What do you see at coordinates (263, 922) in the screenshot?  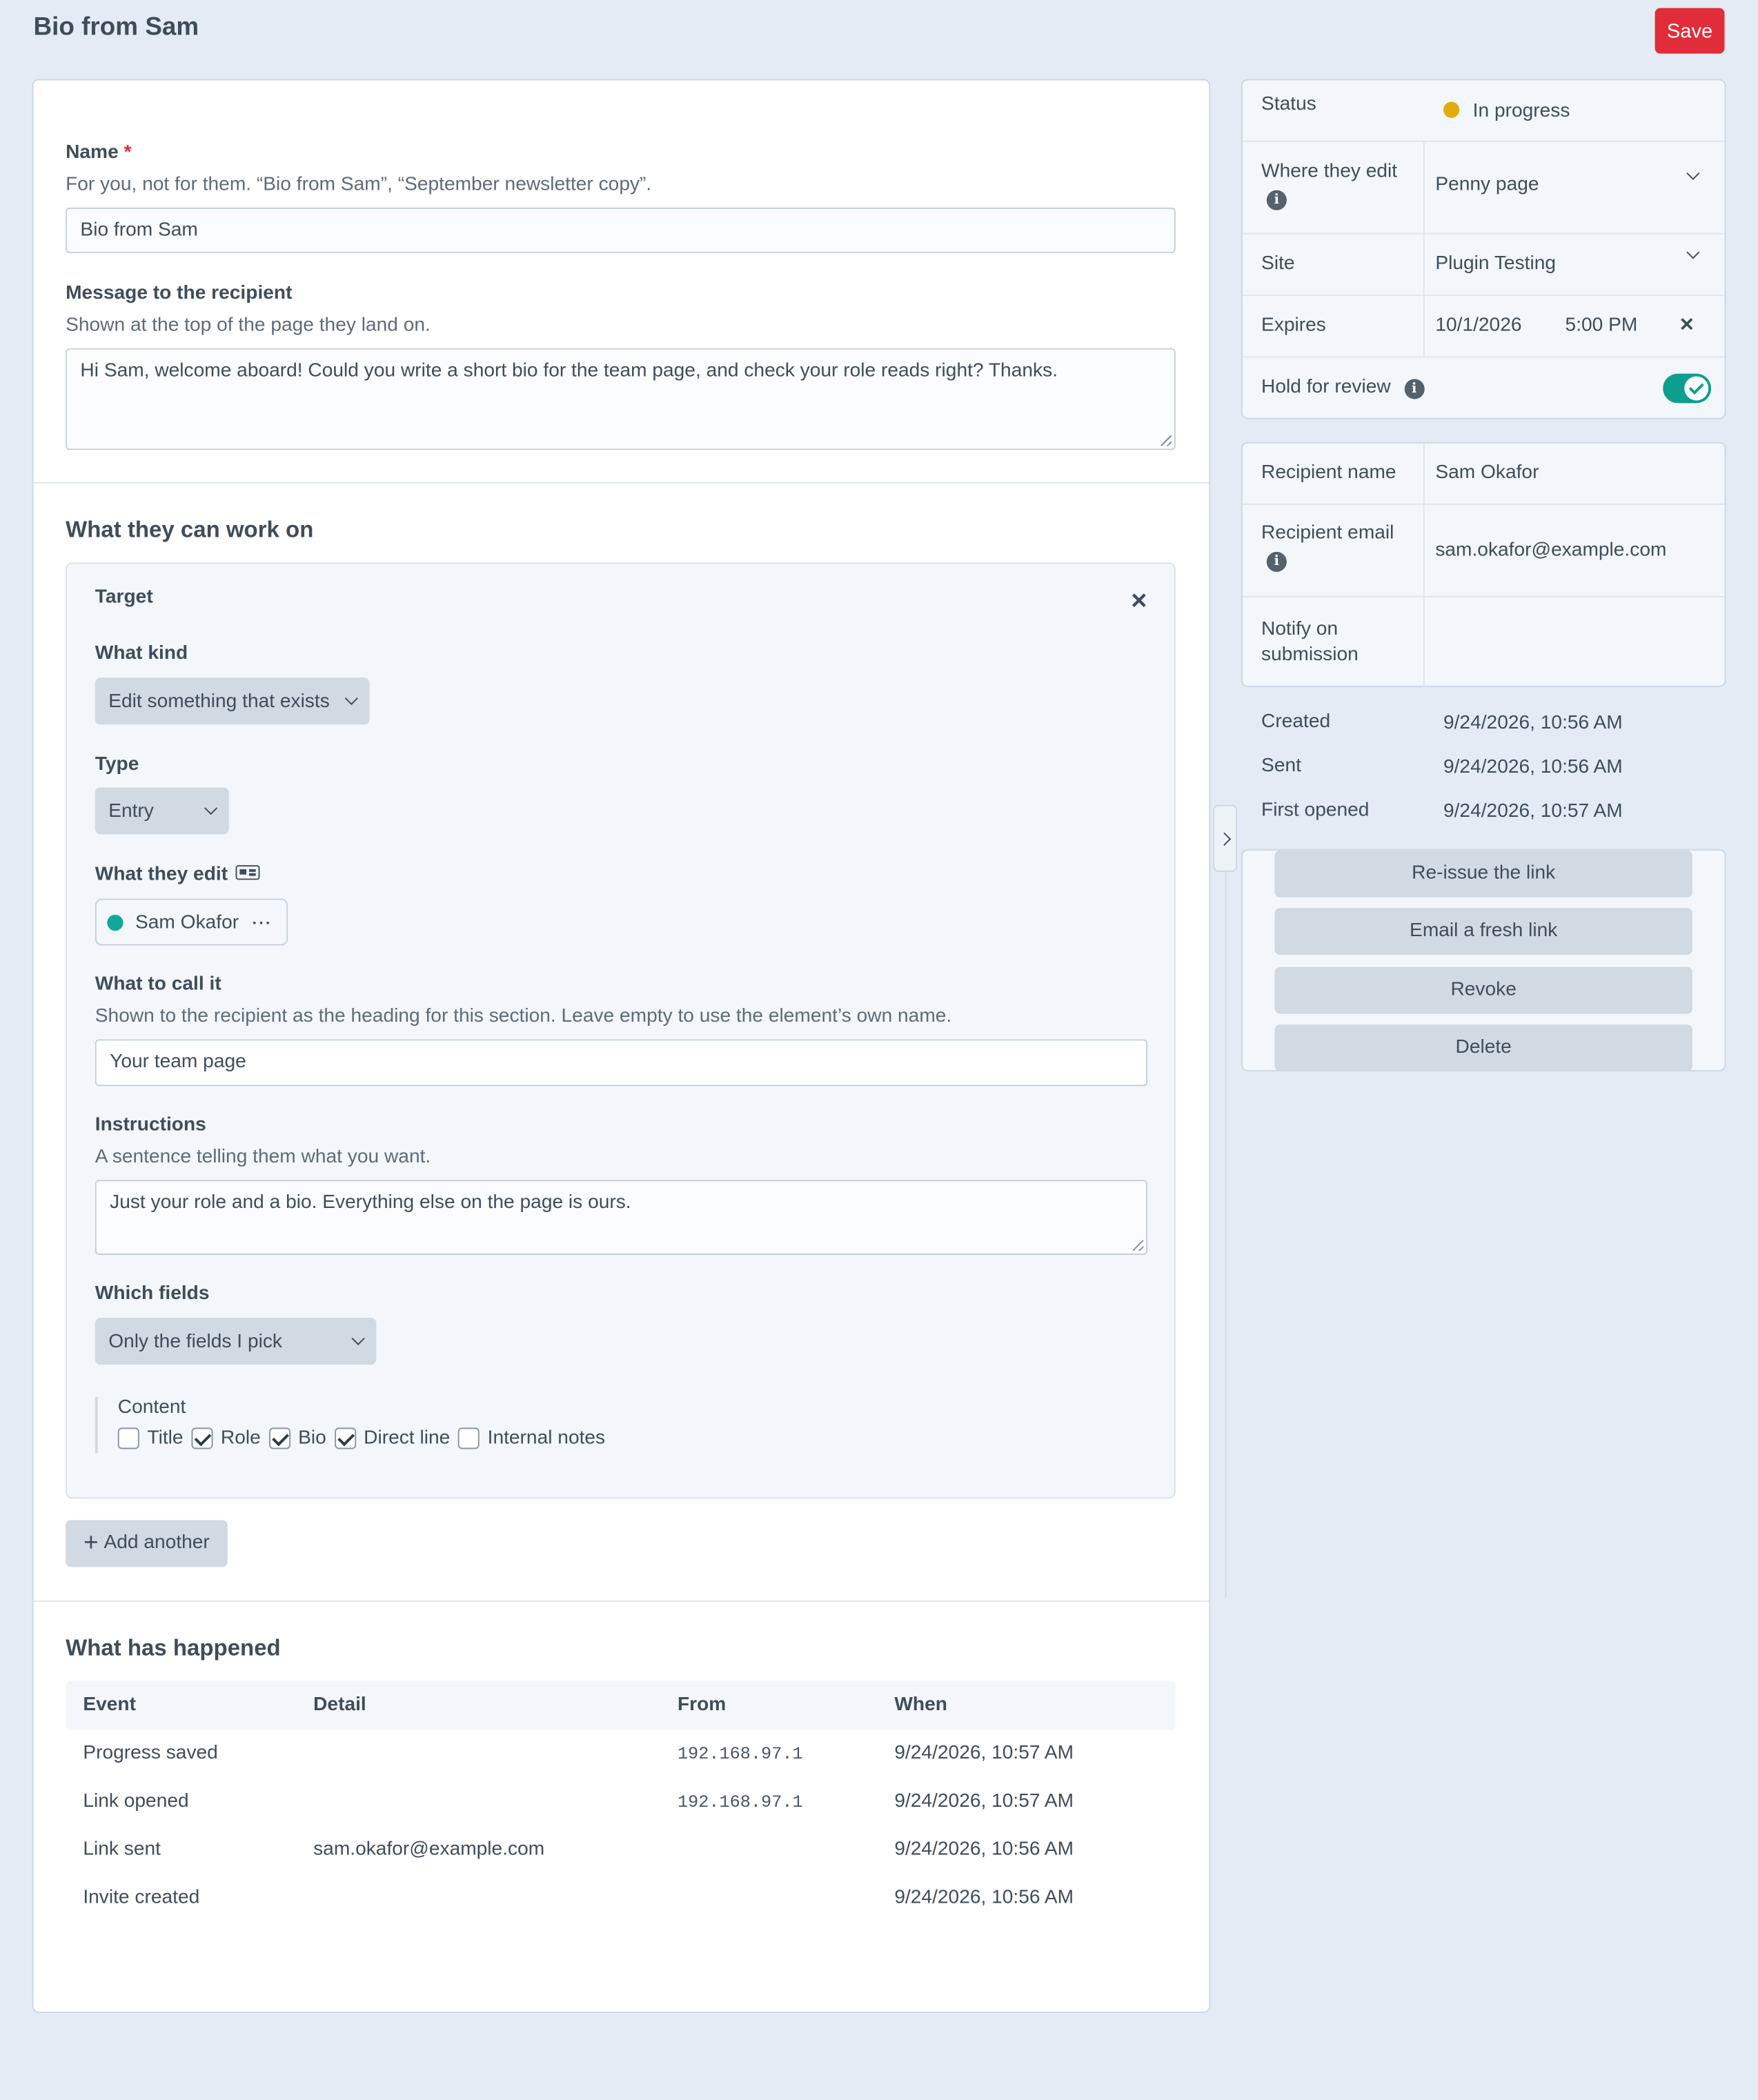 I see `more-options-icon: ···` at bounding box center [263, 922].